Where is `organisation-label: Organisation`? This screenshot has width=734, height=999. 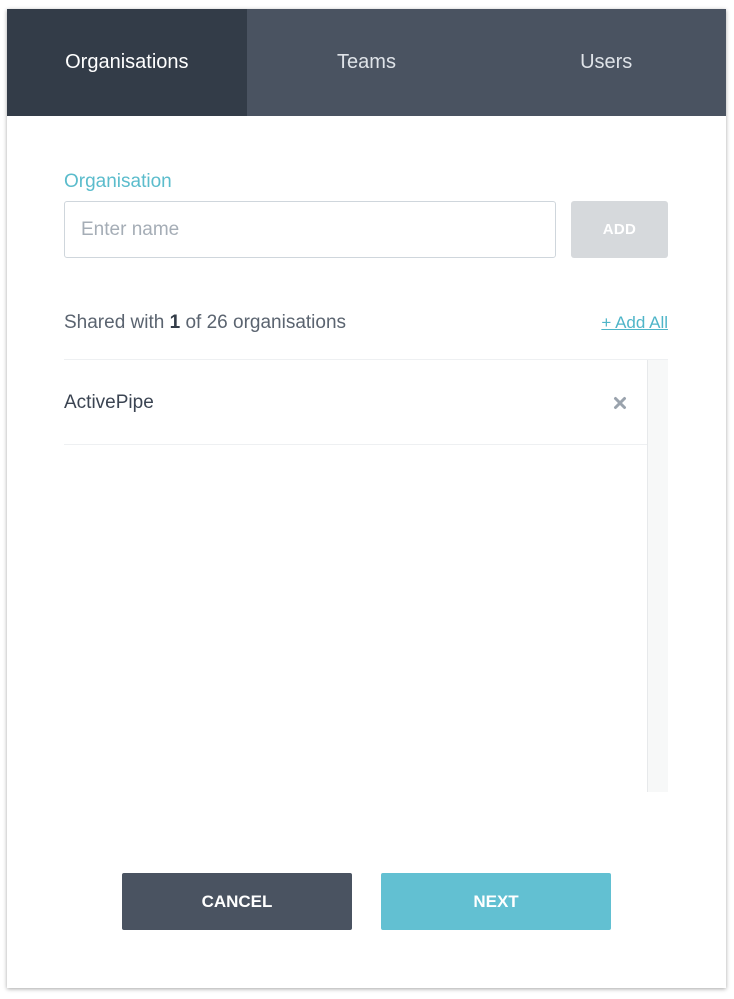
organisation-label: Organisation is located at coordinates (118, 181).